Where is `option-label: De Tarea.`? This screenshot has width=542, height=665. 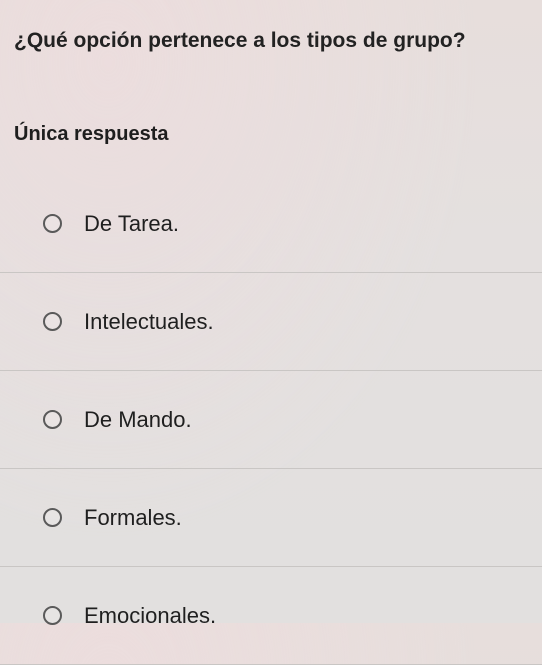 option-label: De Tarea. is located at coordinates (131, 223).